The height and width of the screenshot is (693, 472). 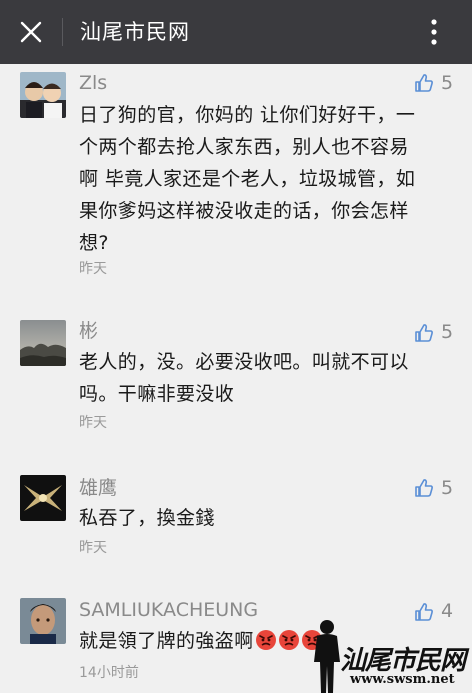 What do you see at coordinates (244, 211) in the screenshot?
I see `comment-line: 果你爹妈这样被没收走的话，你会怎样` at bounding box center [244, 211].